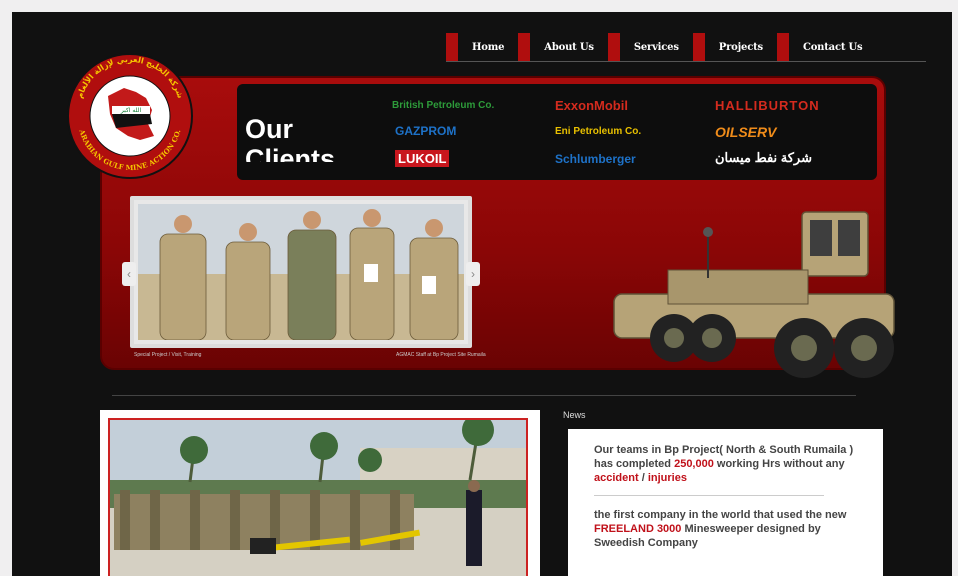  Describe the element at coordinates (595, 159) in the screenshot. I see `client-logo-schlumberger: Schlumberger` at that location.